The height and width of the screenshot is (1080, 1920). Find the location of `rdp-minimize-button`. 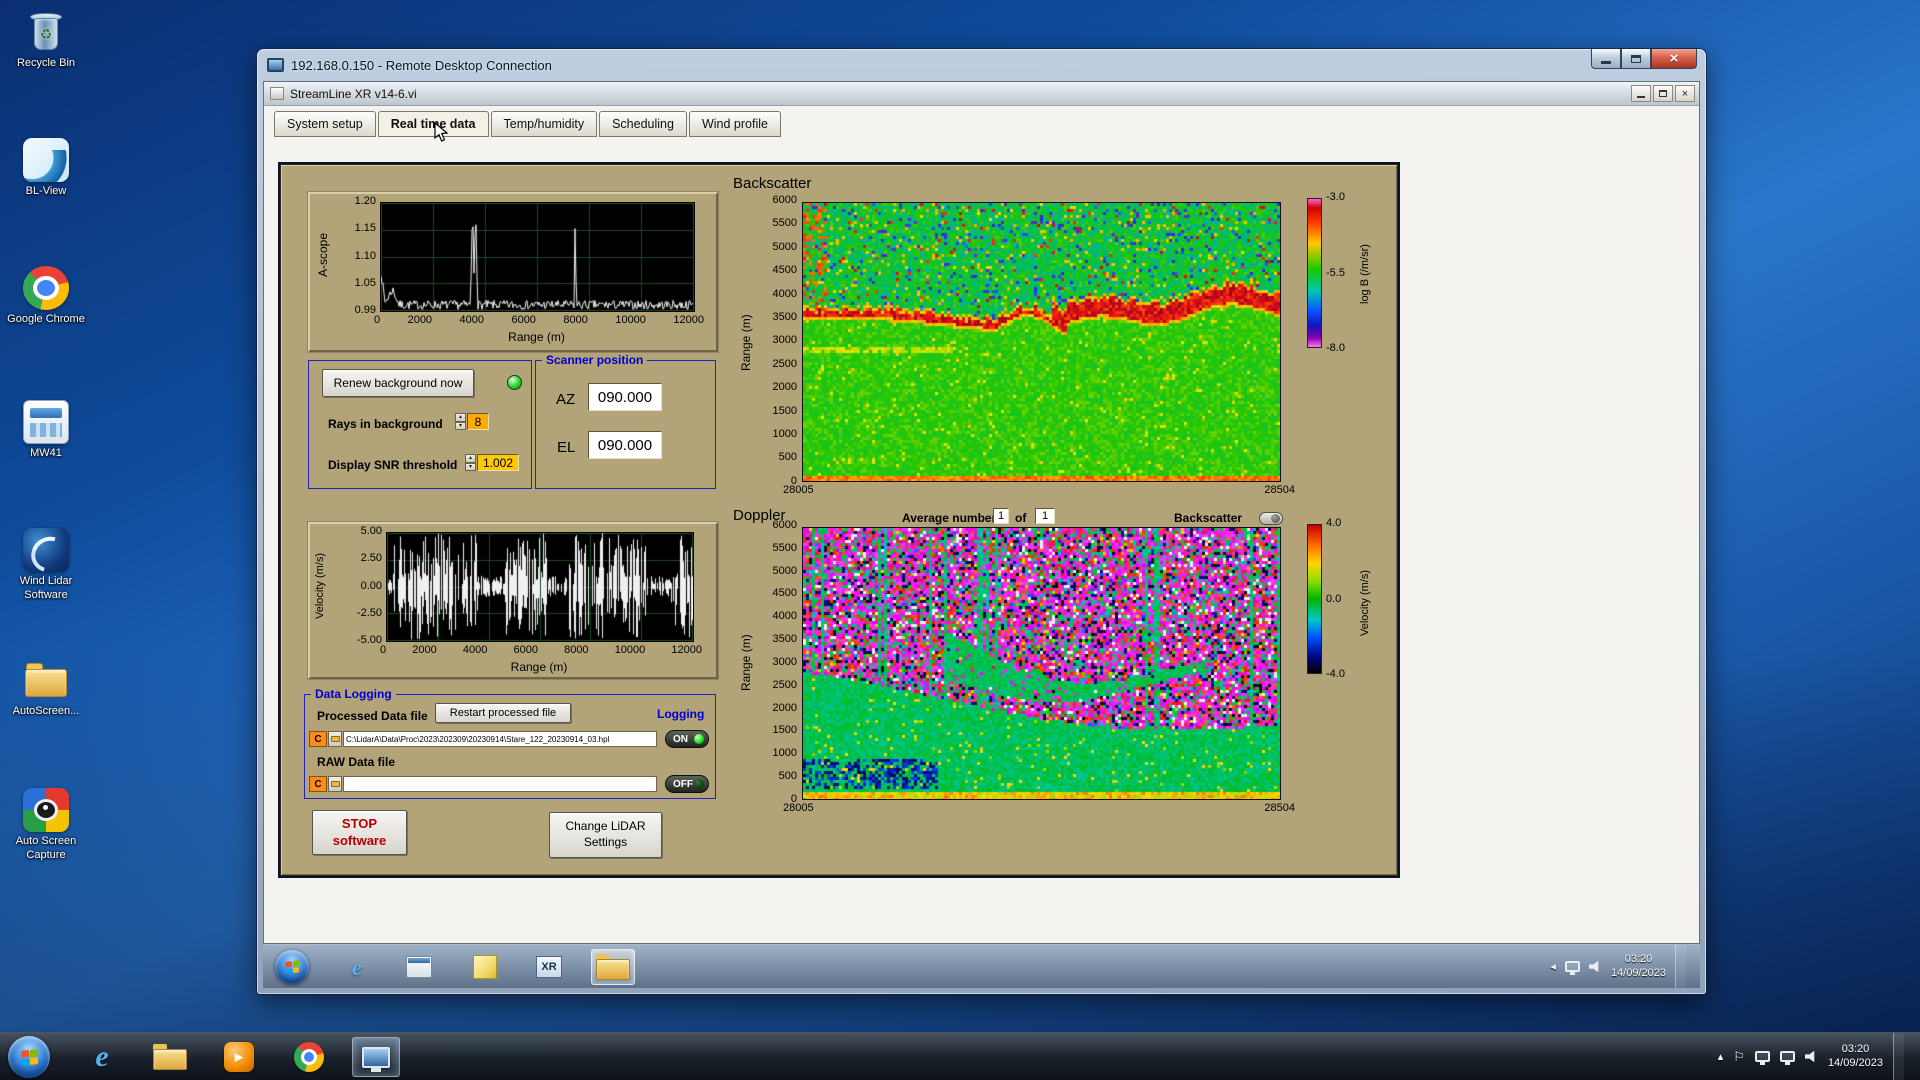

rdp-minimize-button is located at coordinates (1606, 59).